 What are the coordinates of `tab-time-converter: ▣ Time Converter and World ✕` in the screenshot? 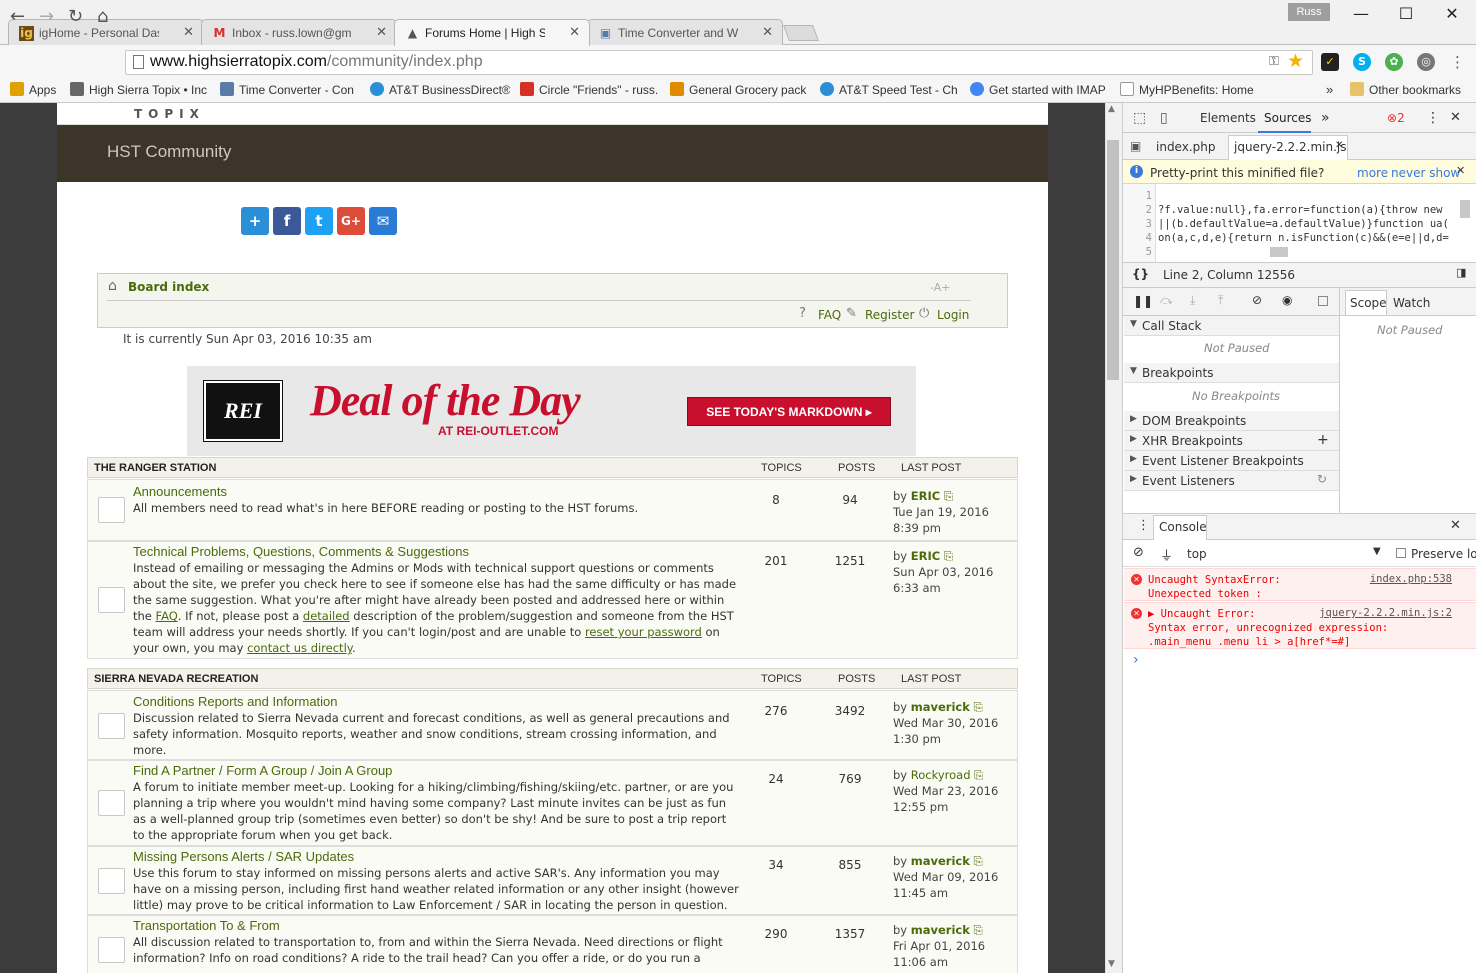 It's located at (685, 32).